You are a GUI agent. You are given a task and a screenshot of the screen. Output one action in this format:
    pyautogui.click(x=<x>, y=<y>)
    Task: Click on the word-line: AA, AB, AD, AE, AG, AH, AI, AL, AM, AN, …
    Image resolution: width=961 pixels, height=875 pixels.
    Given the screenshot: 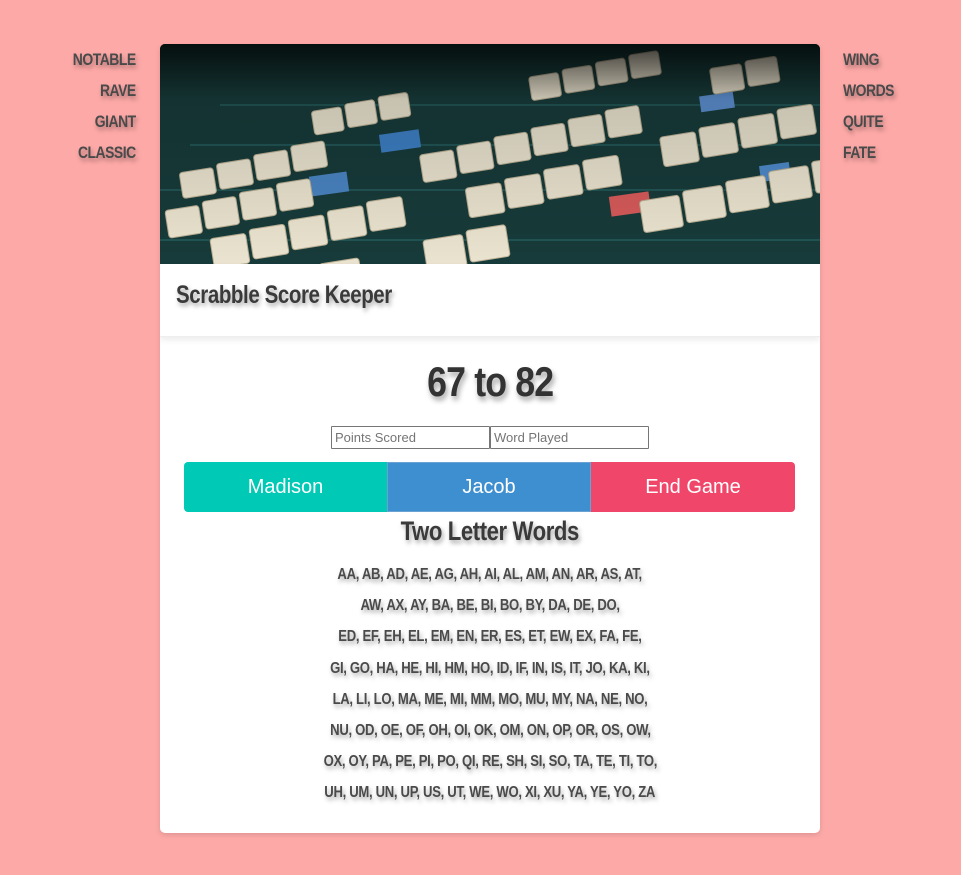 What is the action you would take?
    pyautogui.click(x=490, y=574)
    